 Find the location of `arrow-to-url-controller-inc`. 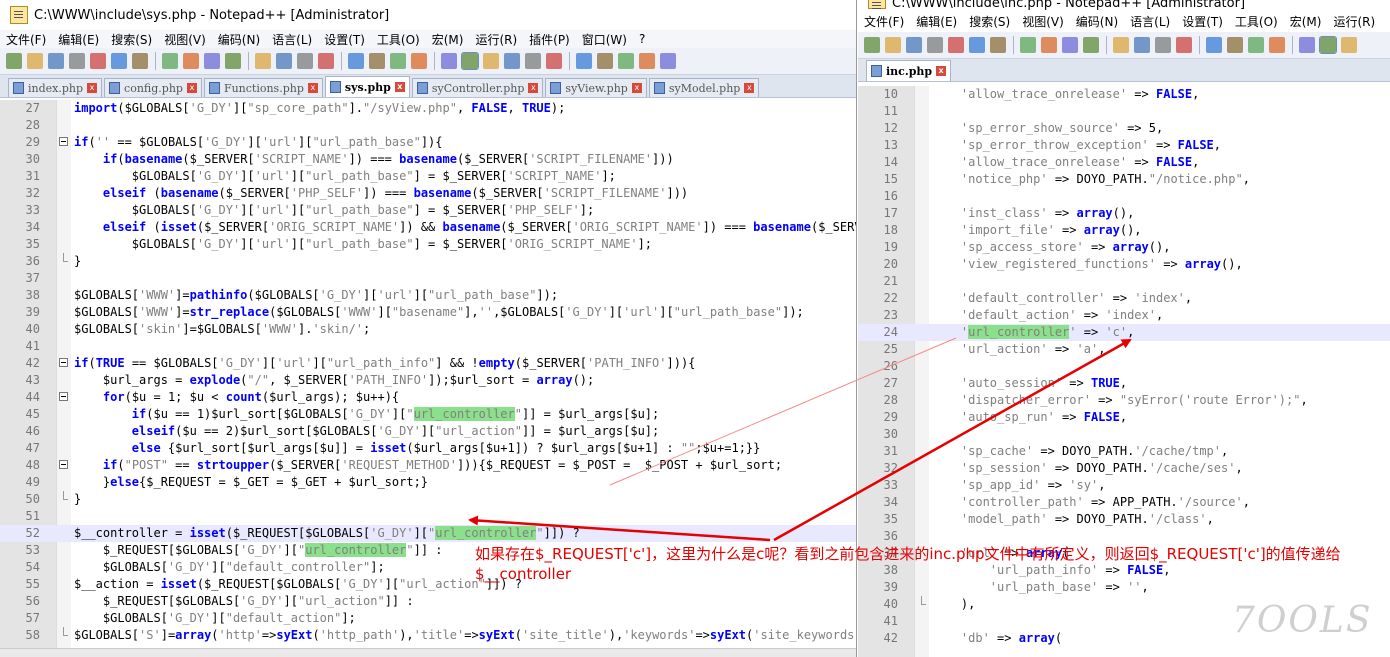

arrow-to-url-controller-inc is located at coordinates (952, 440).